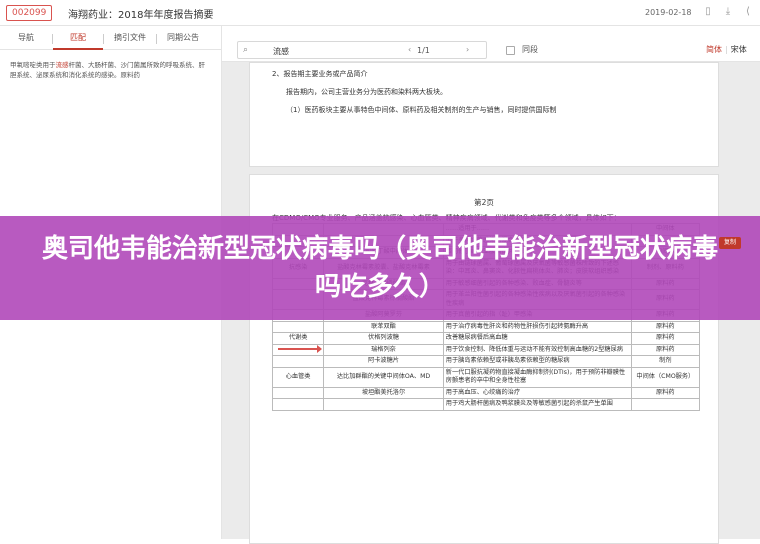 This screenshot has height=544, width=760. Describe the element at coordinates (320, 74) in the screenshot. I see `page1-line: 2、报告期主要业务或产品简介` at that location.